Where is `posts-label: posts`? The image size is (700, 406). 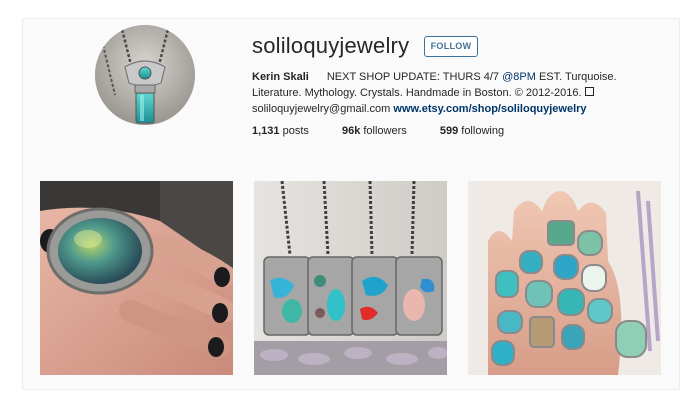
posts-label: posts is located at coordinates (294, 131).